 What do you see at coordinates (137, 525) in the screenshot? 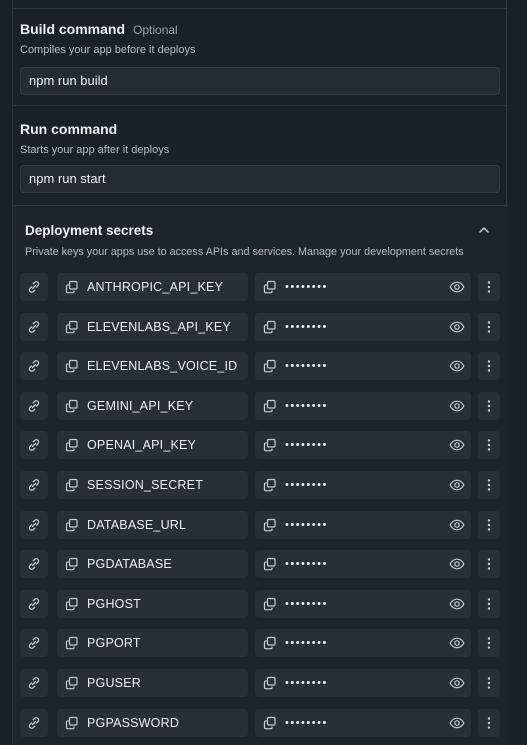
I see `secret-key-label: DATABASE_URL` at bounding box center [137, 525].